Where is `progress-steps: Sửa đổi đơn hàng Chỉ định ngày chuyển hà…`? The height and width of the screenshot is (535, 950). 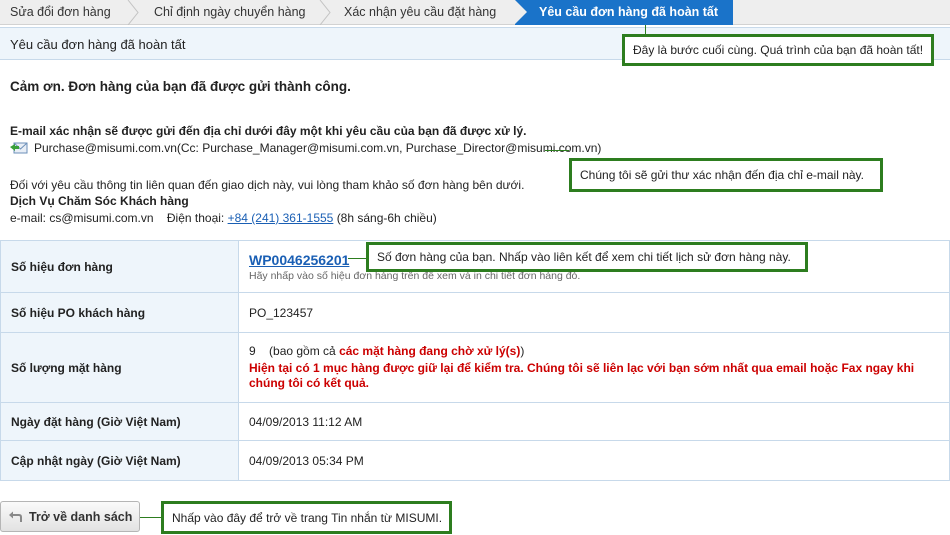
progress-steps: Sửa đổi đơn hàng Chỉ định ngày chuyển hà… is located at coordinates (475, 12).